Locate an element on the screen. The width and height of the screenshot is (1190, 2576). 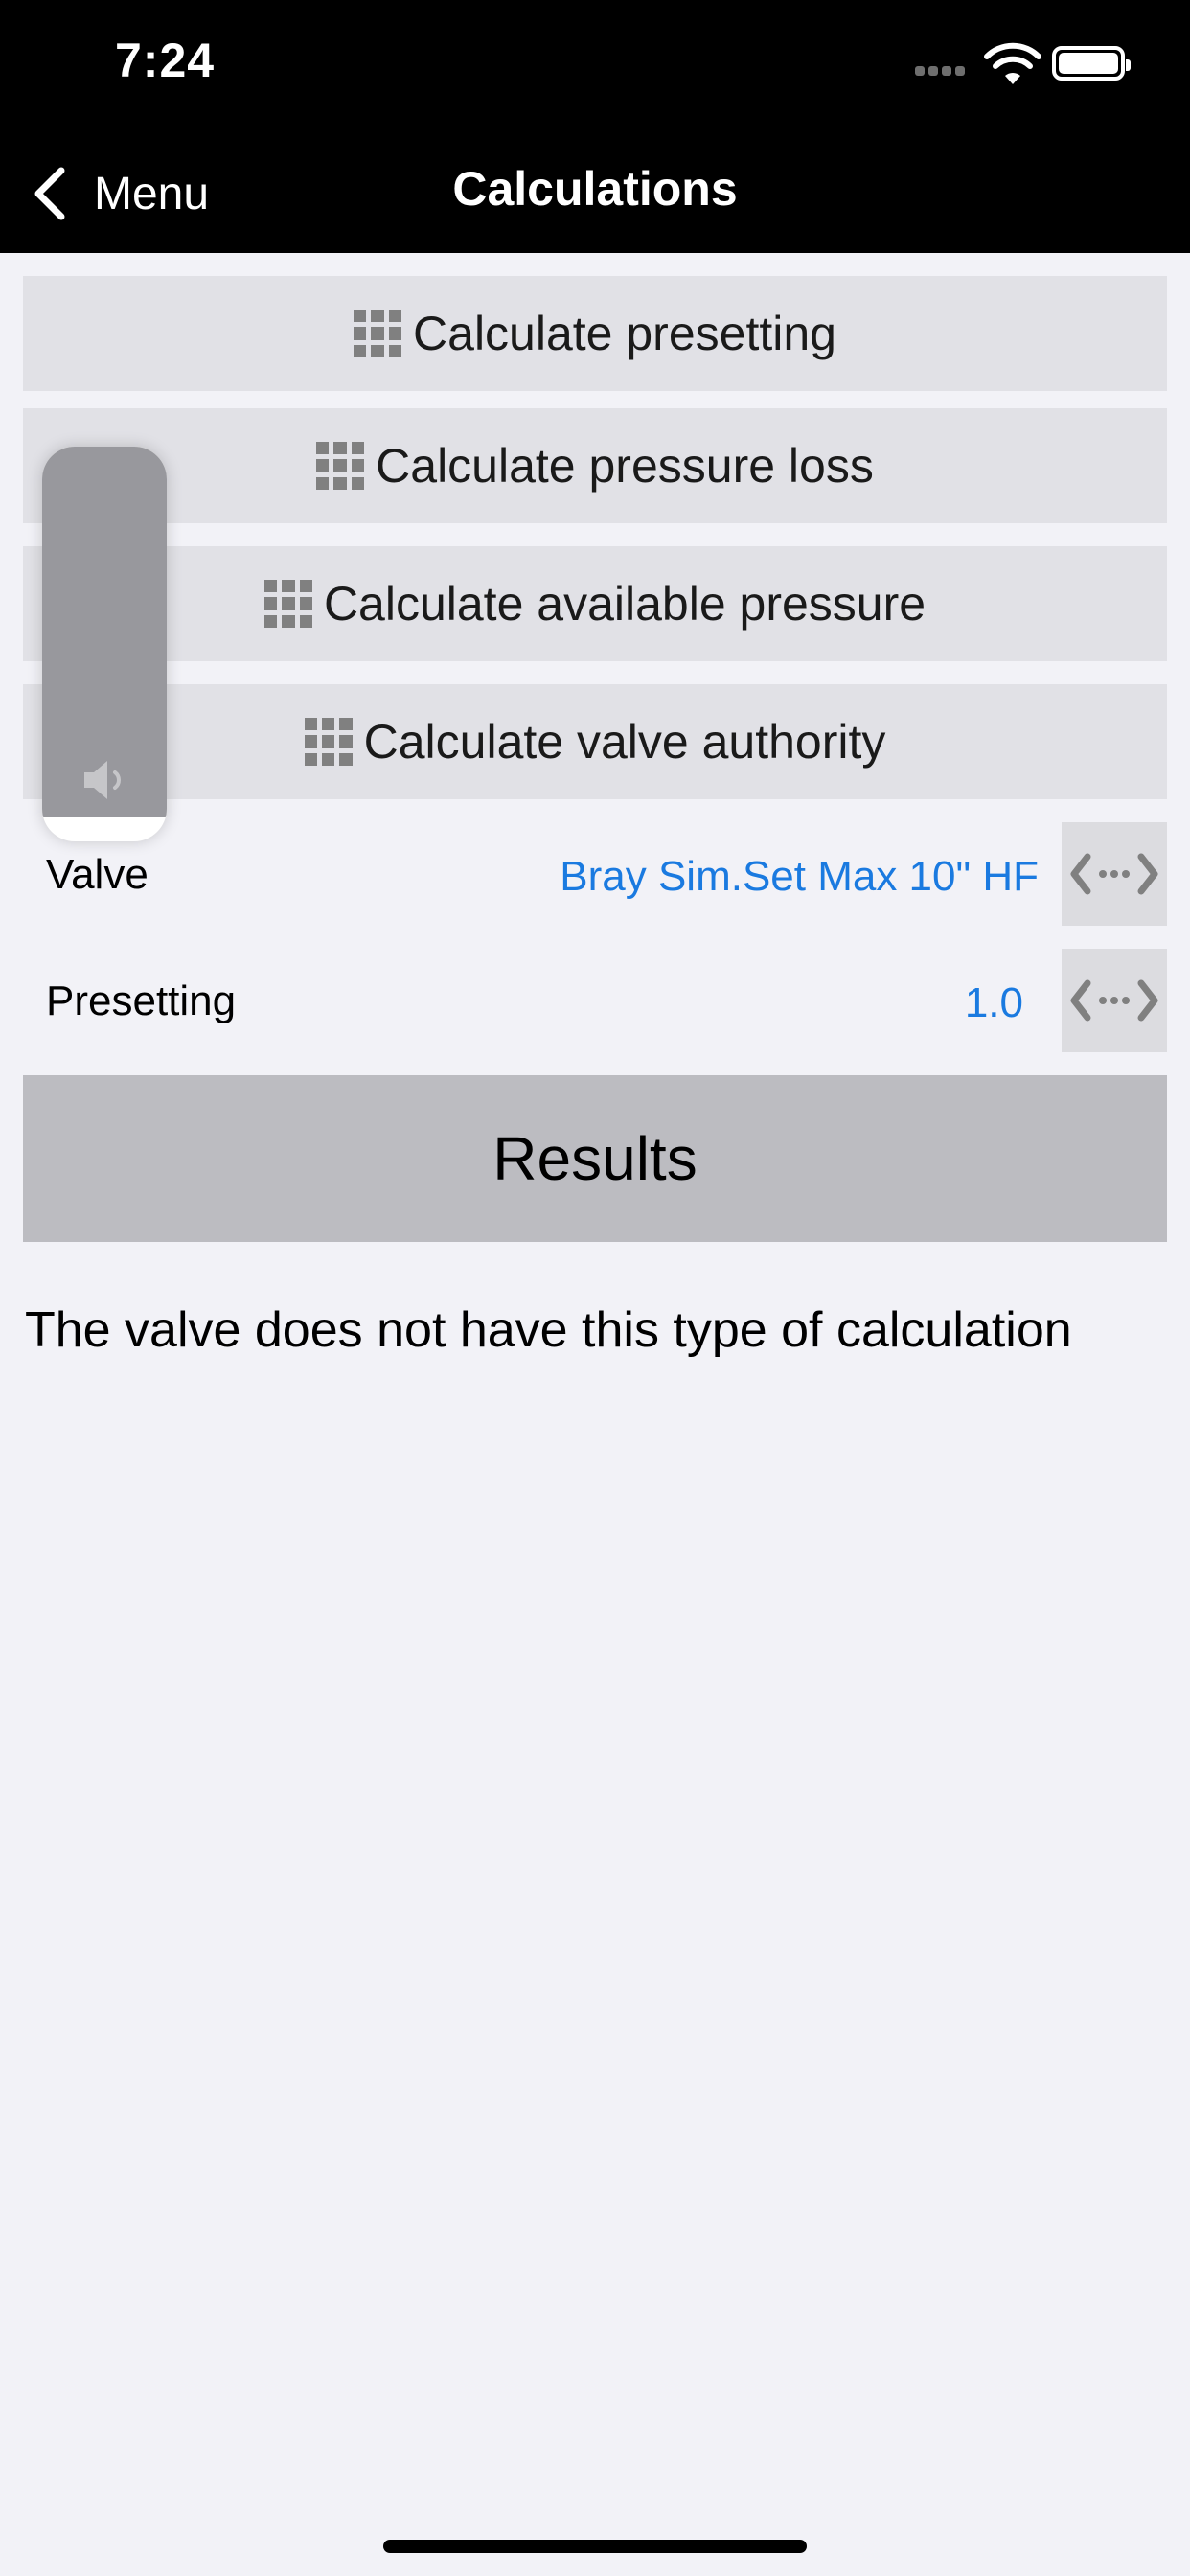
valve-row: Valve Bray Sim.Set Max 10" HF is located at coordinates (595, 874).